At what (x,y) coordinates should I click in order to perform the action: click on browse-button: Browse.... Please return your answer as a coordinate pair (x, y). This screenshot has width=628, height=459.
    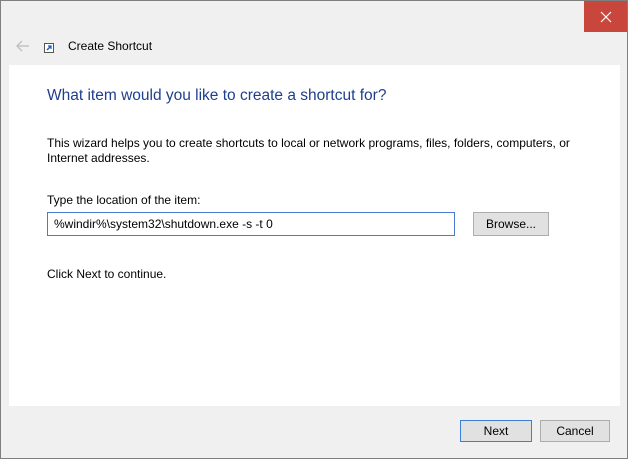
    Looking at the image, I should click on (511, 224).